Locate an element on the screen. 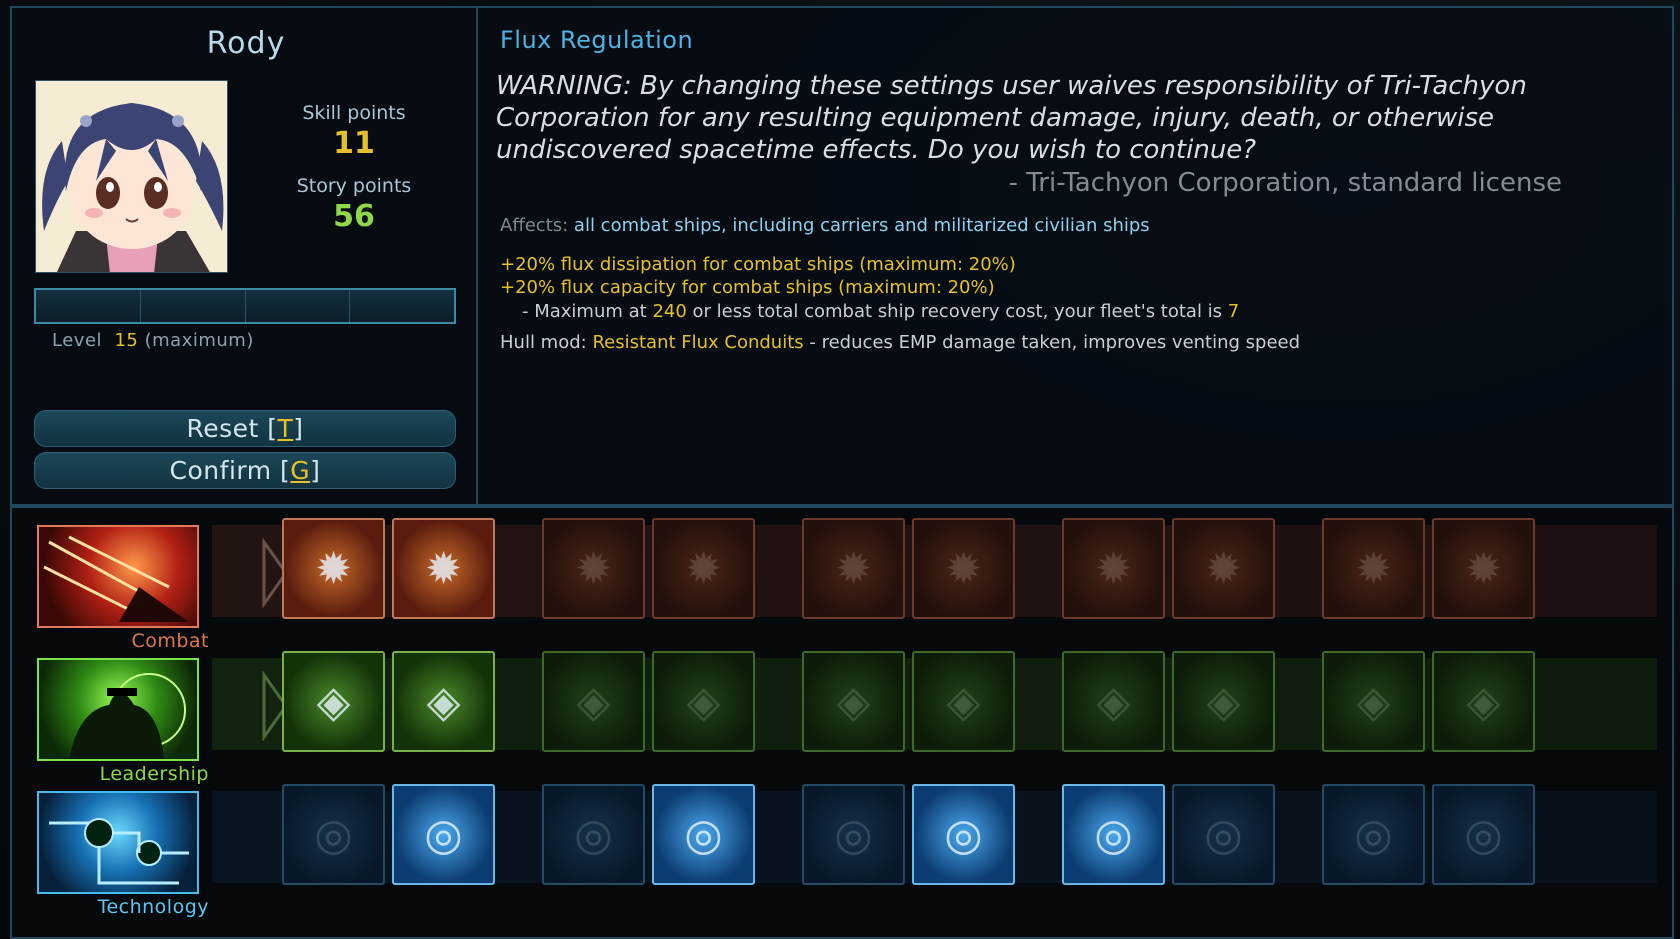 Image resolution: width=1680 pixels, height=939 pixels. sensors-icon: ◎ is located at coordinates (443, 834).